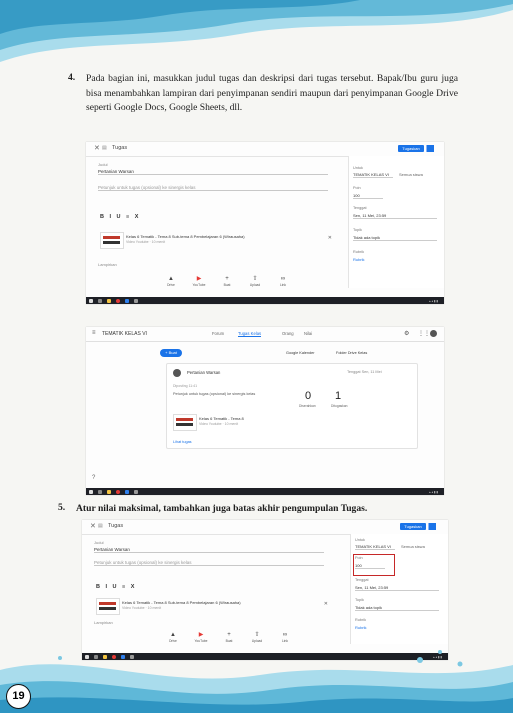  Describe the element at coordinates (433, 333) in the screenshot. I see `avatar` at that location.